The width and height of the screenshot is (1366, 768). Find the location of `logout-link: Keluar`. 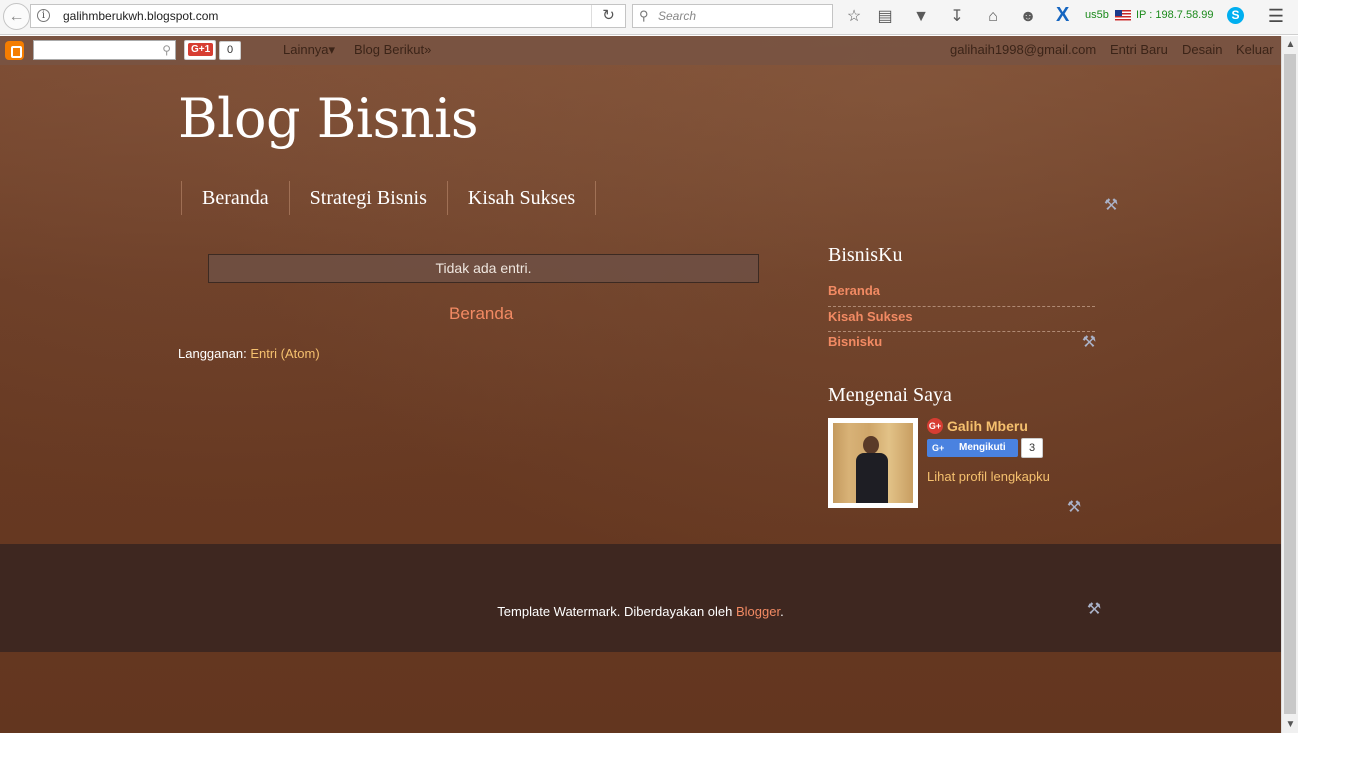

logout-link: Keluar is located at coordinates (1255, 49).